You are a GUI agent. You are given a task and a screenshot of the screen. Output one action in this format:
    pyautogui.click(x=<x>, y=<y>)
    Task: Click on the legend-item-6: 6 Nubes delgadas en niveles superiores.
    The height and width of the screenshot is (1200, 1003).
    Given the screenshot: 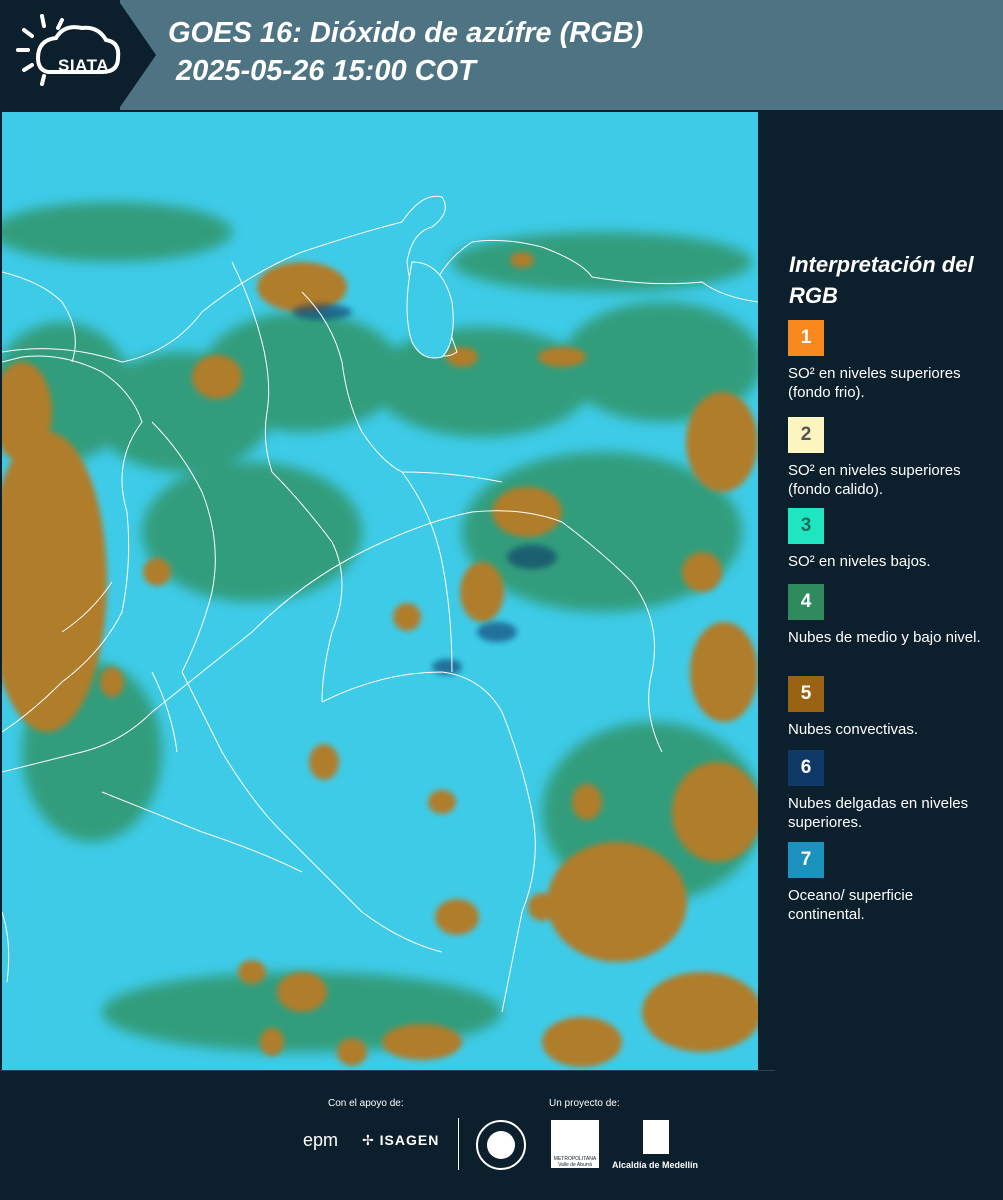 What is the action you would take?
    pyautogui.click(x=888, y=791)
    